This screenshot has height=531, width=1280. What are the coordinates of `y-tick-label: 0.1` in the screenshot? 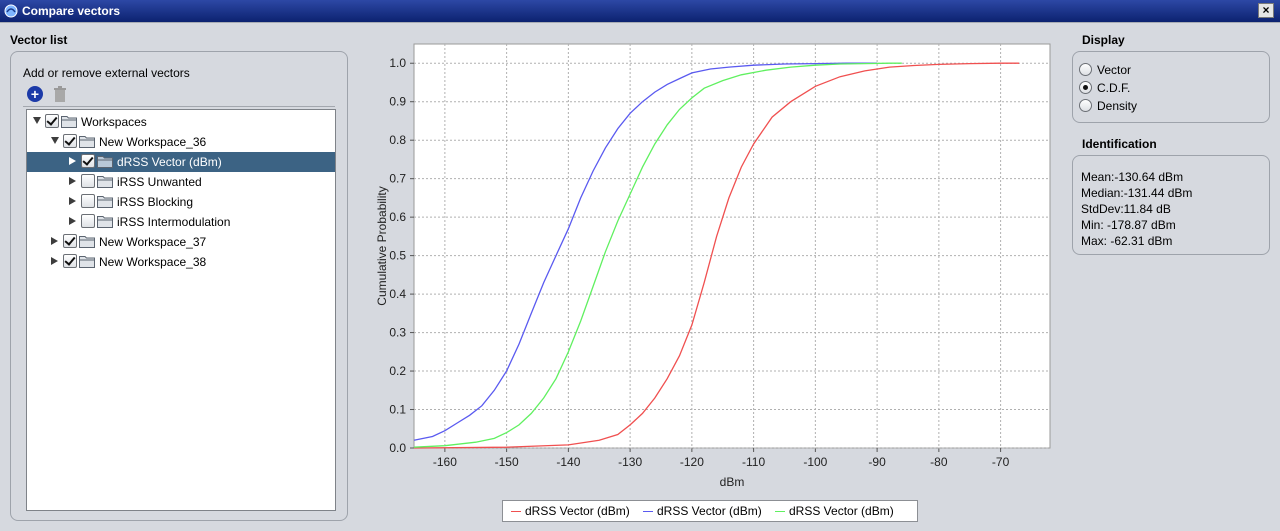 It's located at (397, 410).